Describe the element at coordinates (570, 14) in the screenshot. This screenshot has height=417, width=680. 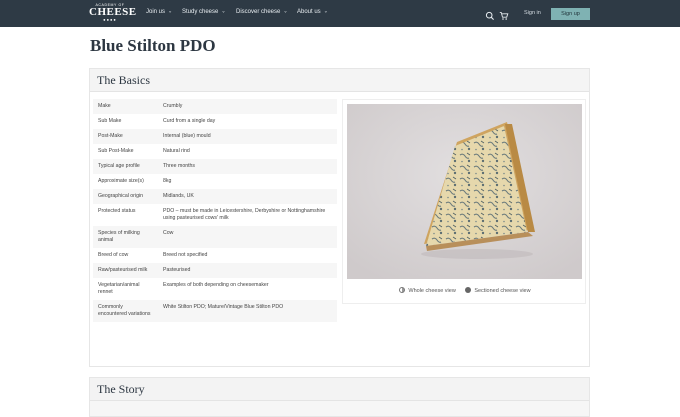
I see `sign-up-button: Sign up` at that location.